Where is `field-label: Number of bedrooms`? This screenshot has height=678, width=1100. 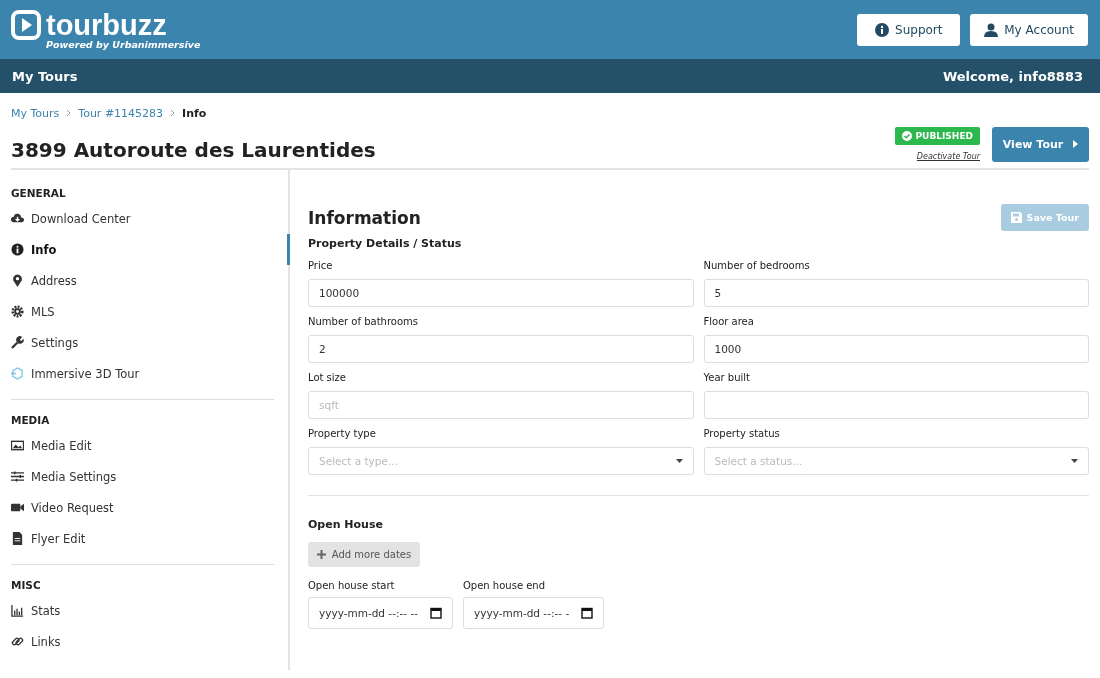
field-label: Number of bedrooms is located at coordinates (757, 265).